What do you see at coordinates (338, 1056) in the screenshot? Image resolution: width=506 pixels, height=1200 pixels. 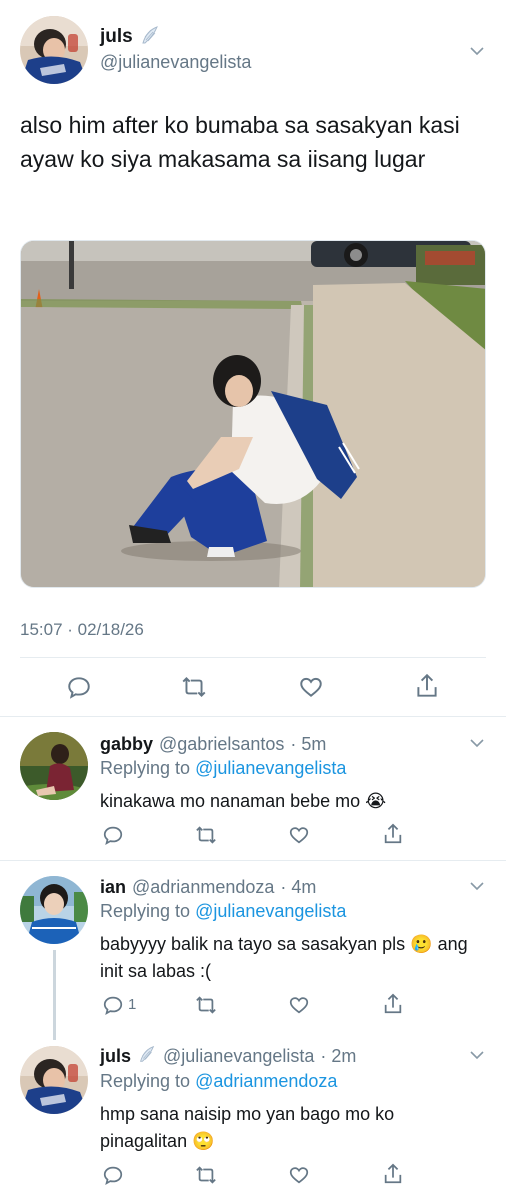 I see `time: · 2m` at bounding box center [338, 1056].